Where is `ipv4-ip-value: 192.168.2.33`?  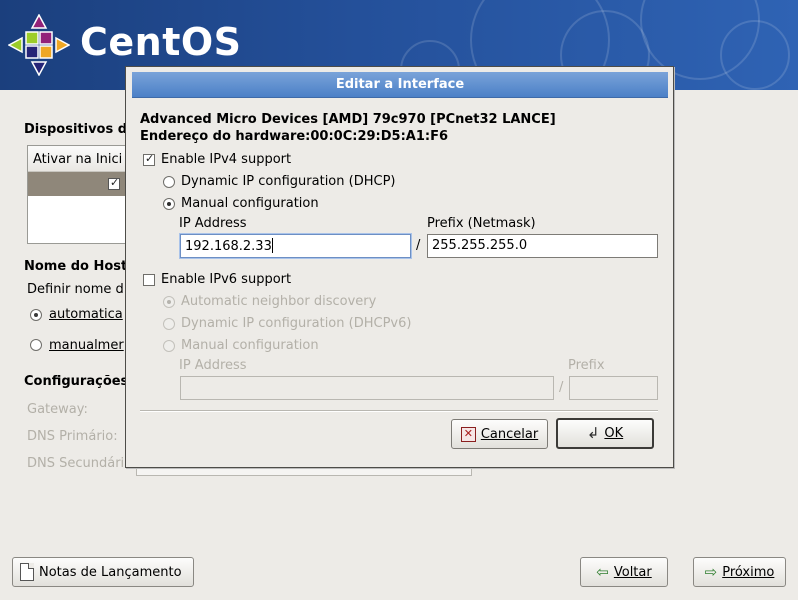
ipv4-ip-value: 192.168.2.33 is located at coordinates (228, 246).